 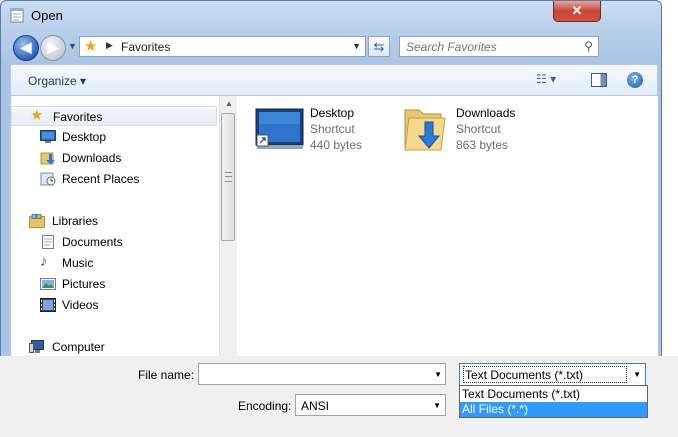 I want to click on file-type-dropdown-icon: ▼, so click(x=637, y=374).